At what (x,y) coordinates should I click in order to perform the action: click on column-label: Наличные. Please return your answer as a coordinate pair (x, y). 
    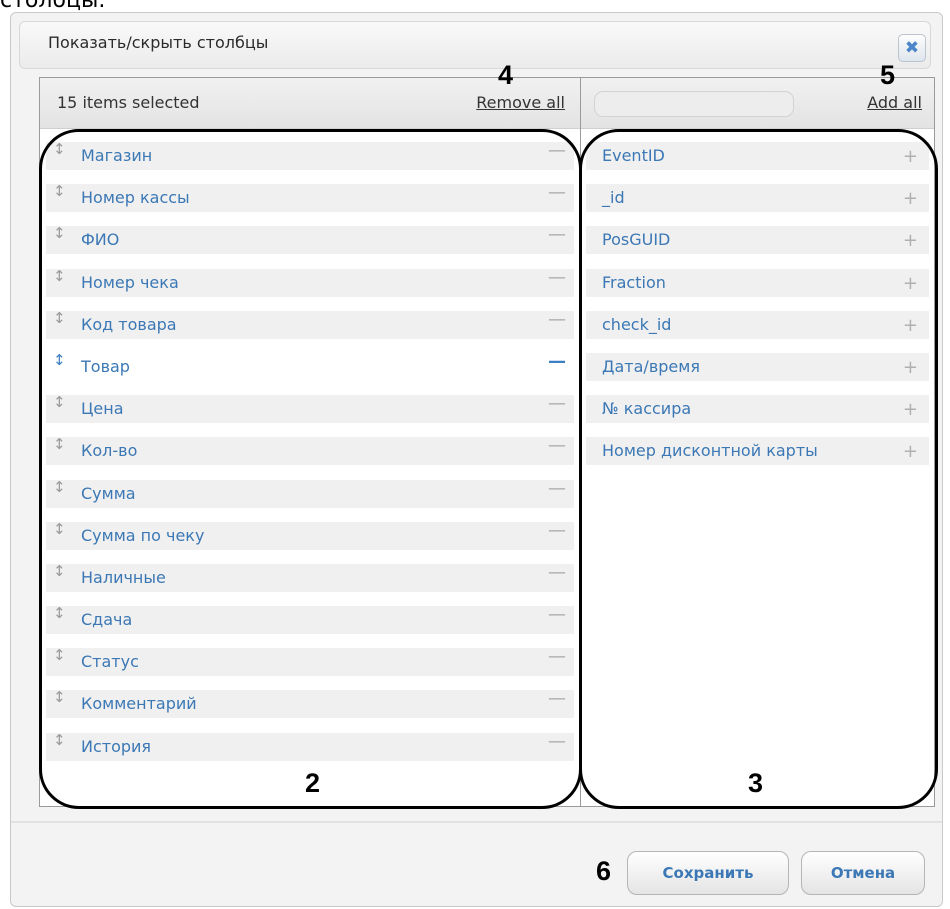
    Looking at the image, I should click on (123, 577).